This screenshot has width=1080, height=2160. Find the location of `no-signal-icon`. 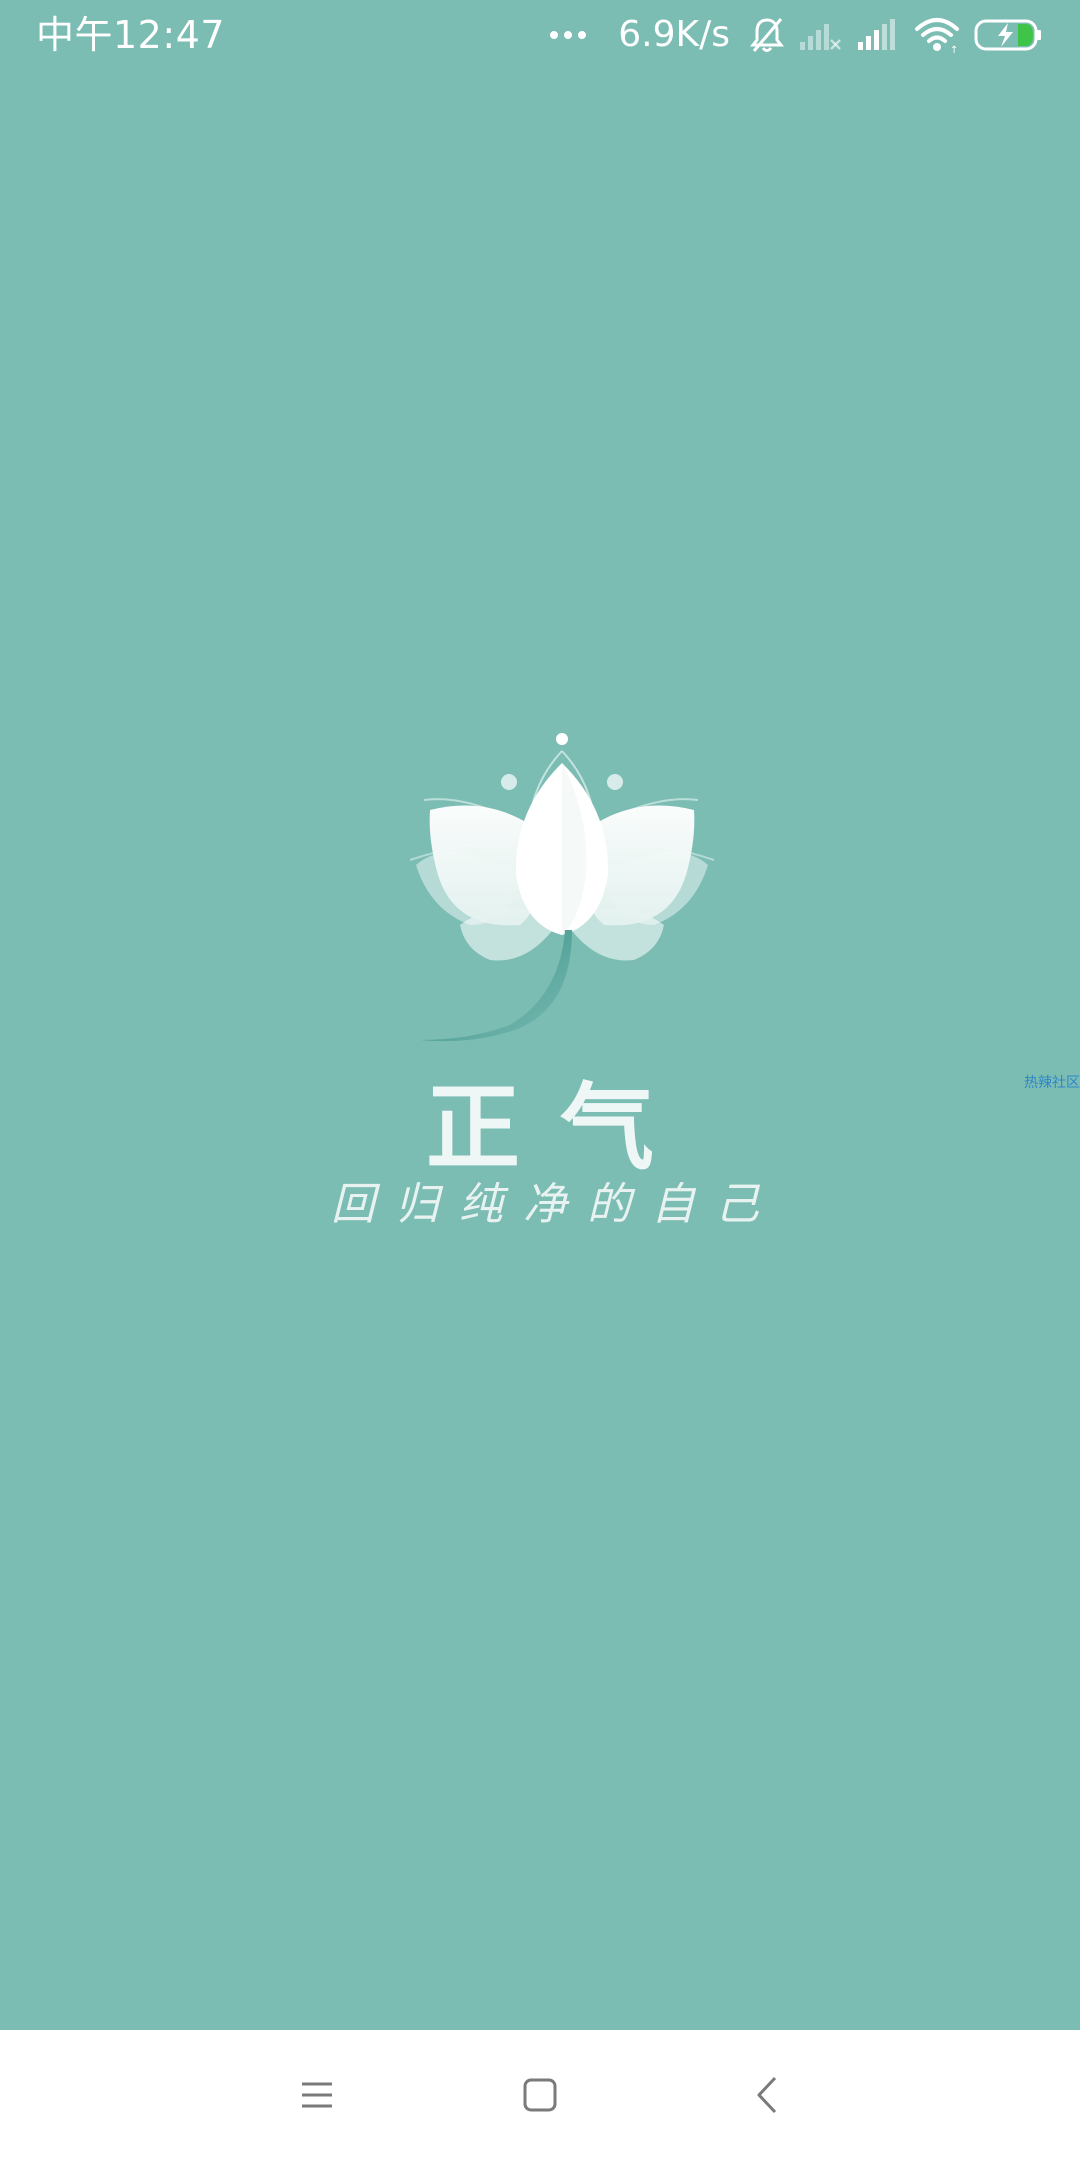

no-signal-icon is located at coordinates (820, 35).